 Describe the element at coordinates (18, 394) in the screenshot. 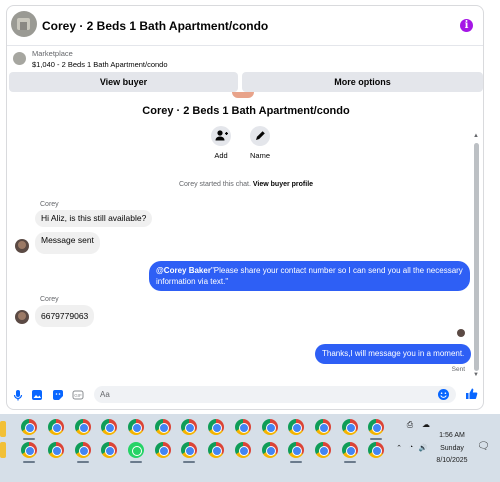

I see `microphone-icon` at that location.